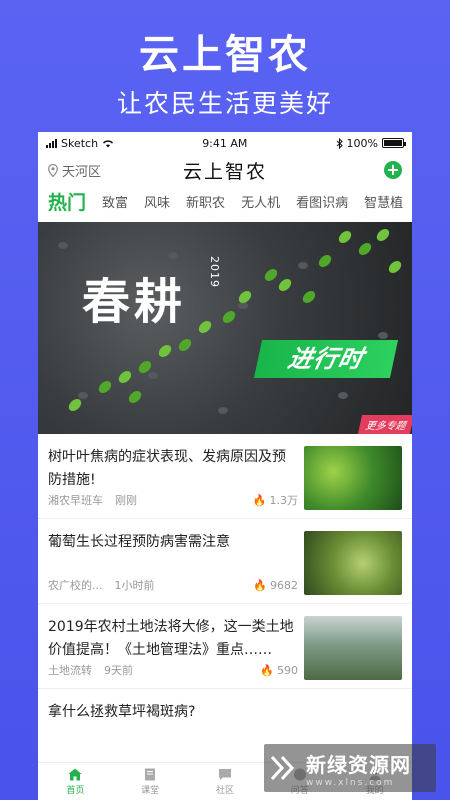  What do you see at coordinates (392, 170) in the screenshot?
I see `plus-circle-icon: +` at bounding box center [392, 170].